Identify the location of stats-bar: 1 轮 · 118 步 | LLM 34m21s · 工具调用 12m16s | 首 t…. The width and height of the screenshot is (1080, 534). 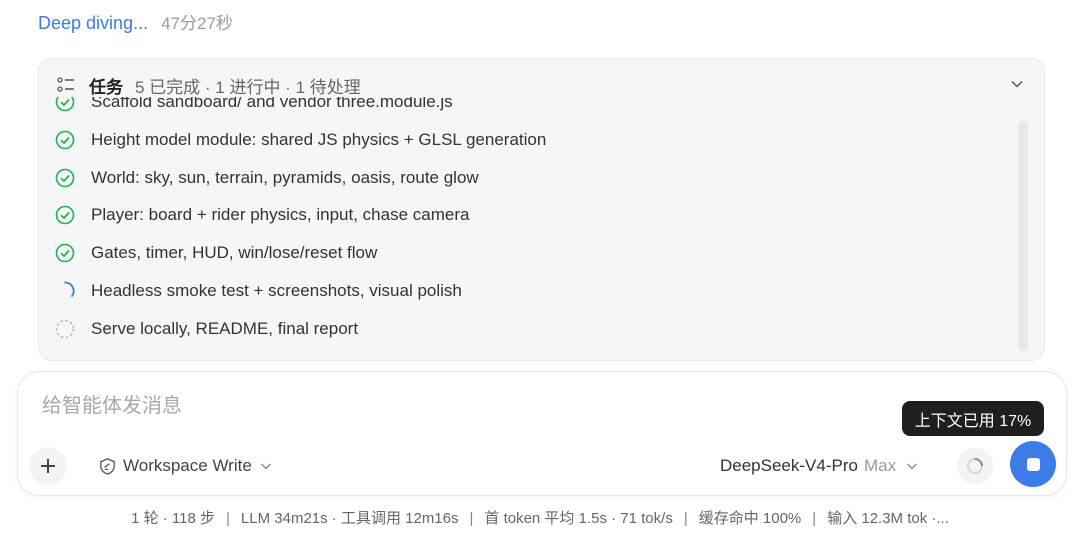
(540, 517).